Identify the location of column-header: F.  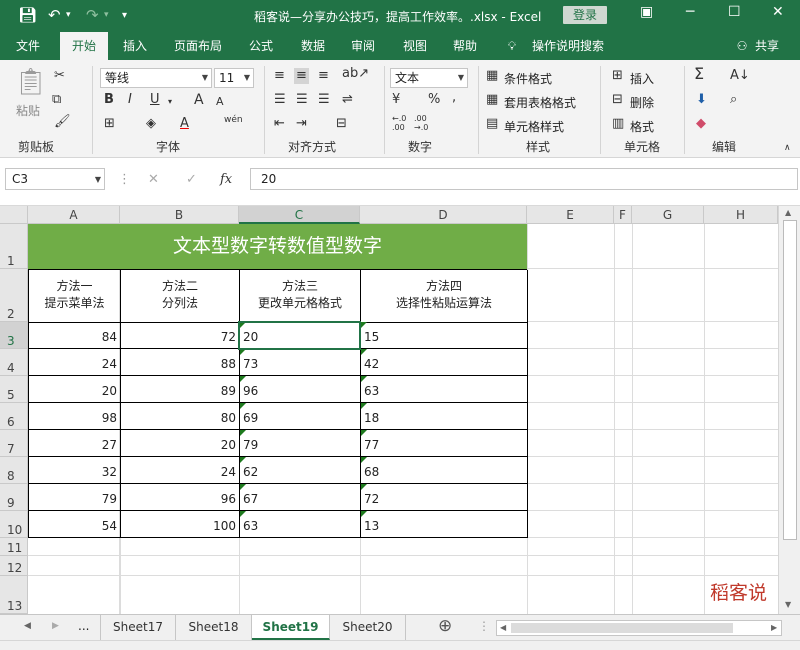
(623, 215).